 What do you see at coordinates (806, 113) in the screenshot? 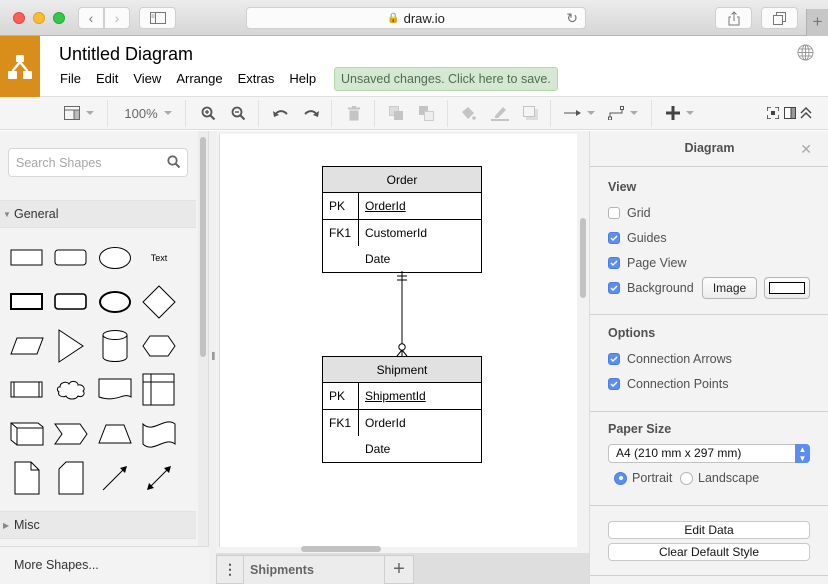
I see `collapse-header-button` at bounding box center [806, 113].